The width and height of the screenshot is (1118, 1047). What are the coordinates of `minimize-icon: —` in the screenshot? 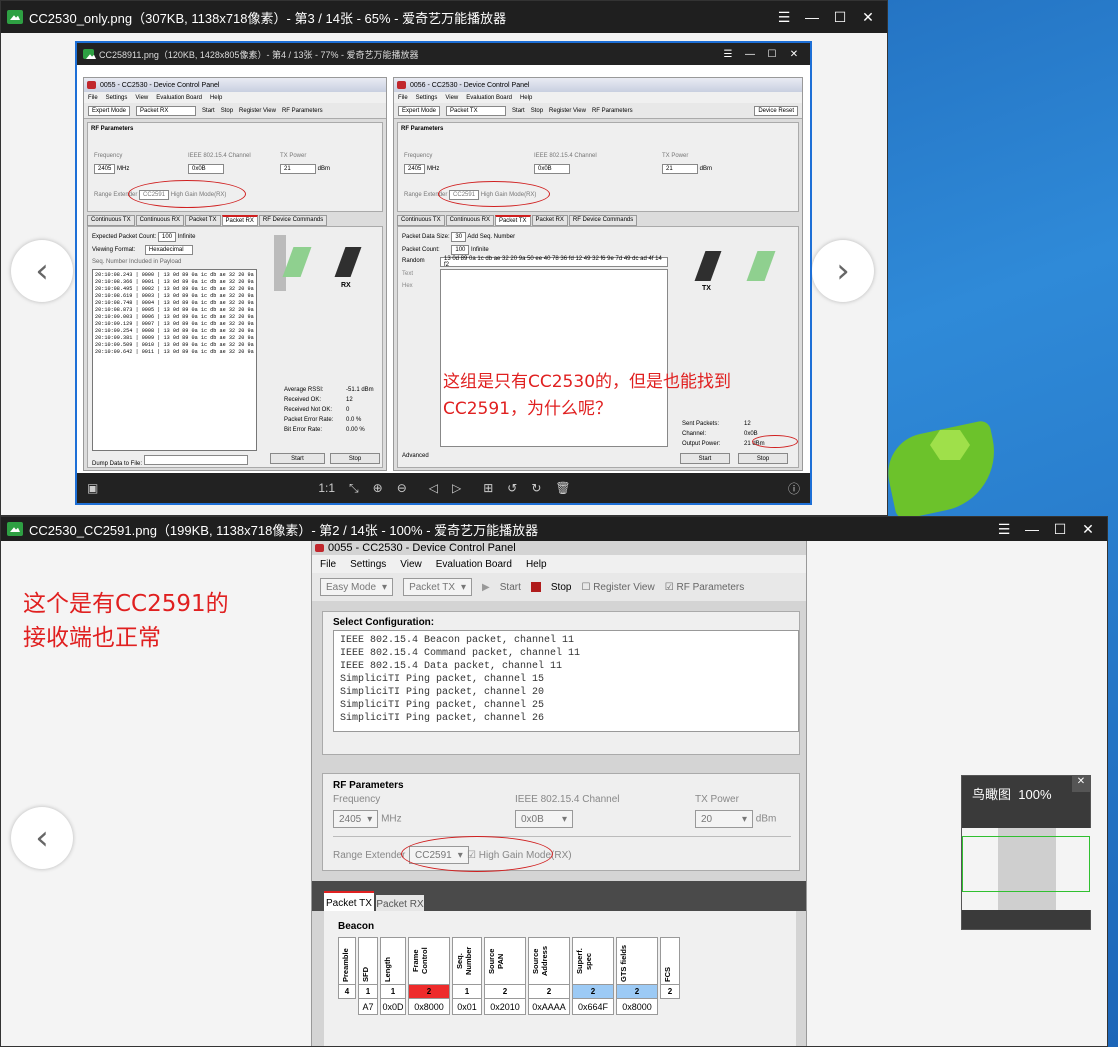 It's located at (812, 17).